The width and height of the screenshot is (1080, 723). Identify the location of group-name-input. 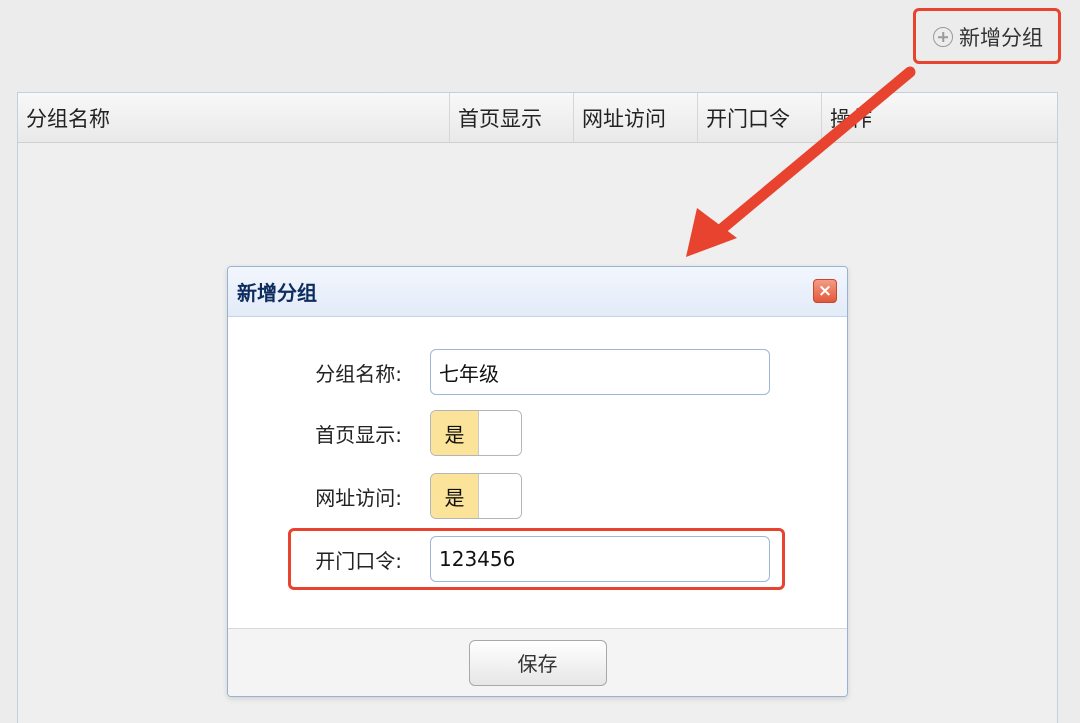
(600, 372).